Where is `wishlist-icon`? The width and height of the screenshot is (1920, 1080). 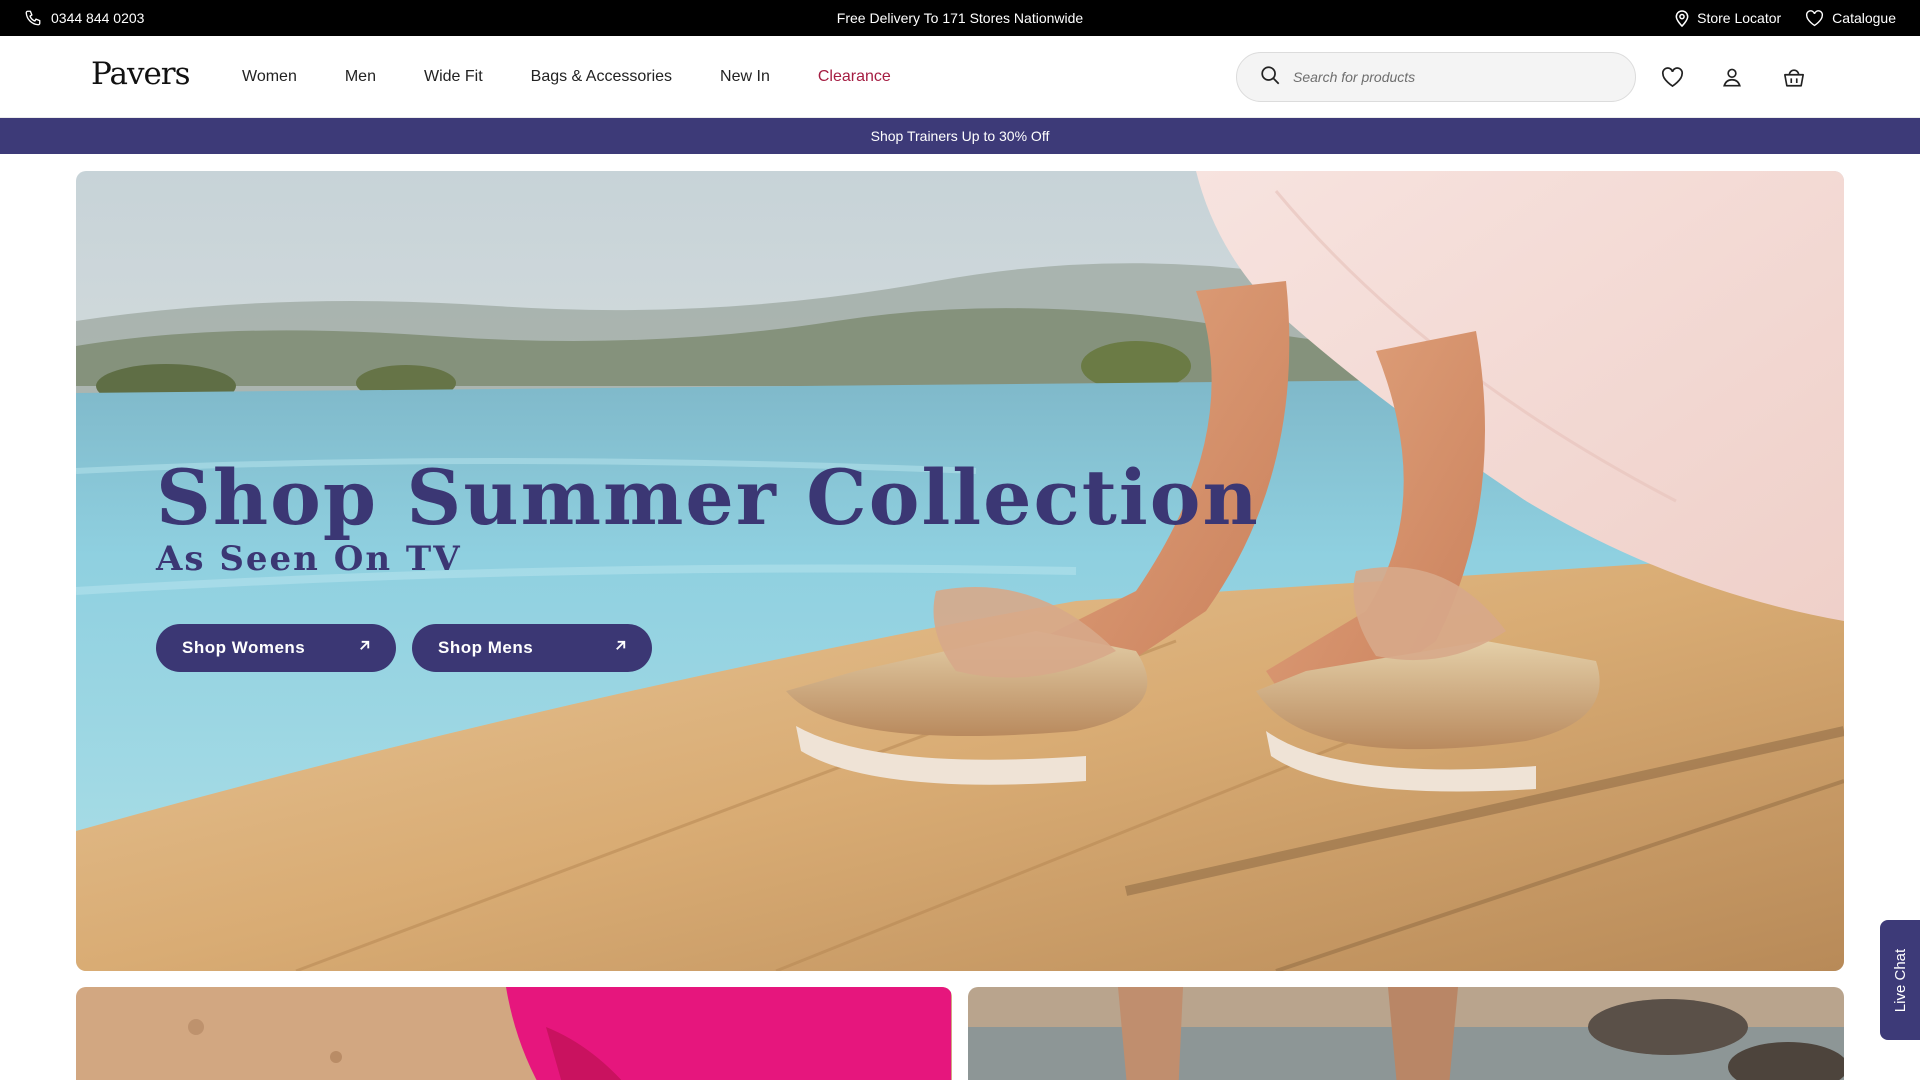
wishlist-icon is located at coordinates (1672, 77).